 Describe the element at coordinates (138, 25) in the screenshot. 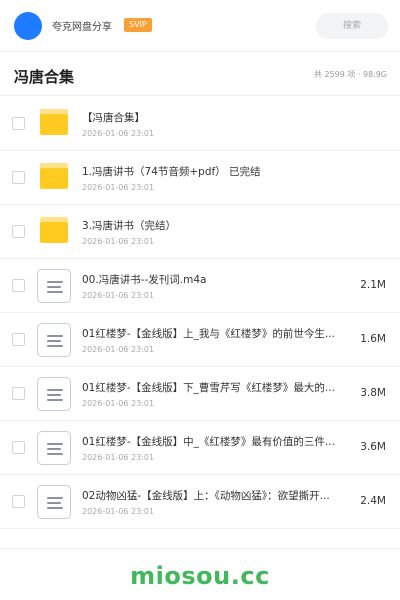

I see `svip-badge: SVIP` at that location.